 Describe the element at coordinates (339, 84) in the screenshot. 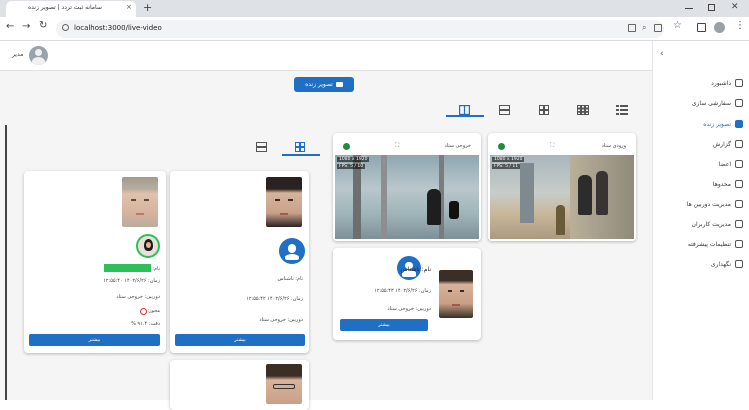

I see `video-camera-icon` at that location.